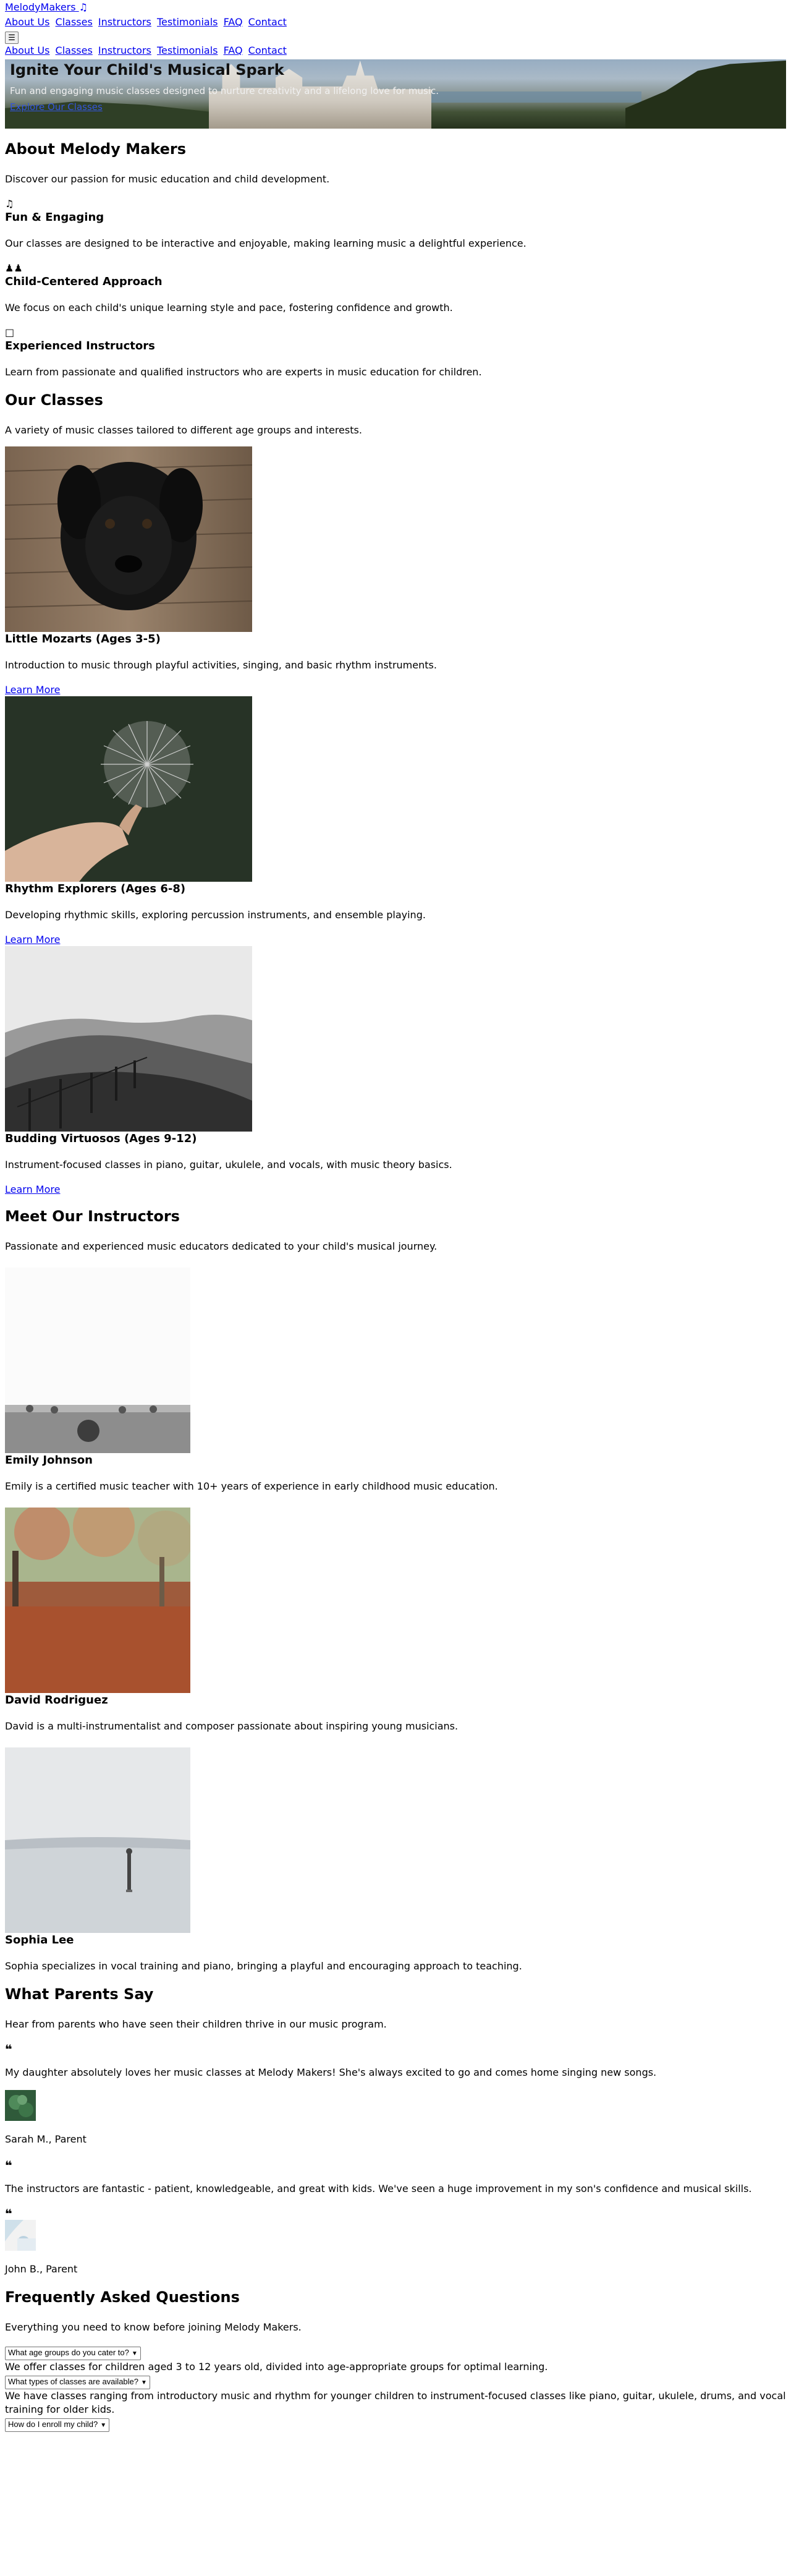 Image resolution: width=791 pixels, height=2576 pixels. I want to click on faq-question: What types of classes are available?, so click(73, 2381).